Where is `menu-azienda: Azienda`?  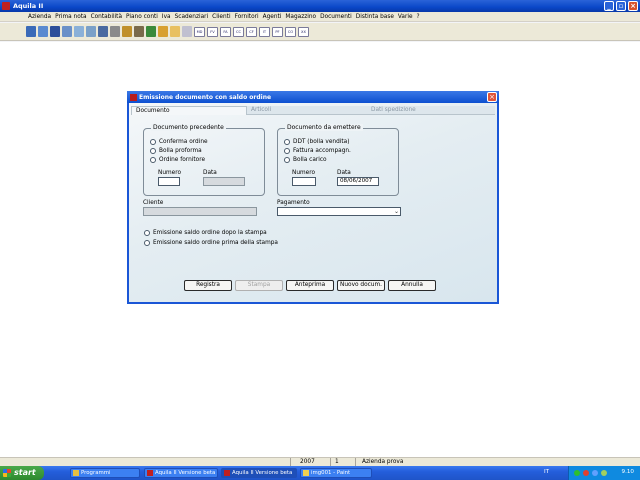
menu-azienda: Azienda is located at coordinates (39, 17).